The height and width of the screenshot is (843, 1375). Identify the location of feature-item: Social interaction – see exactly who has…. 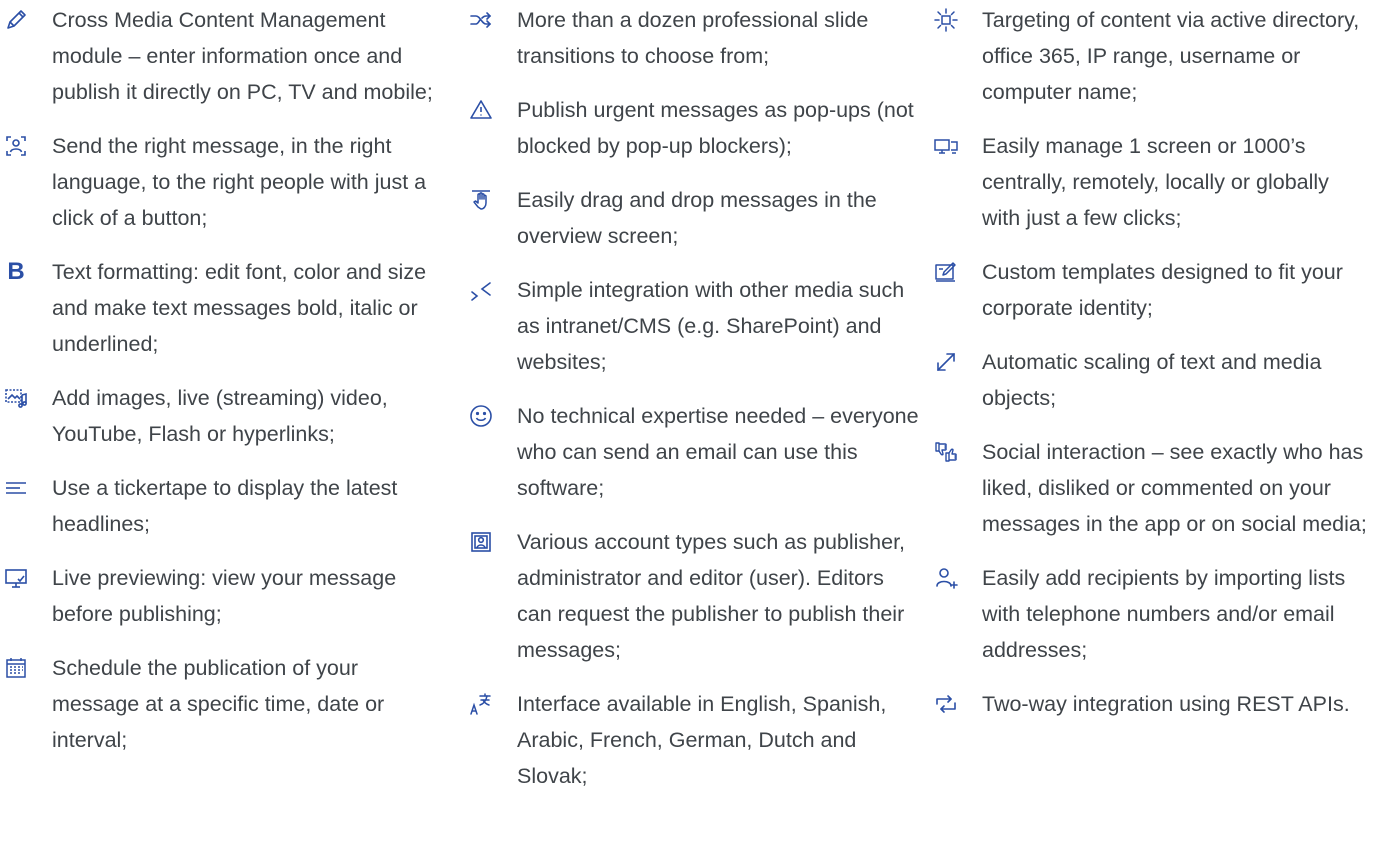
(1150, 488).